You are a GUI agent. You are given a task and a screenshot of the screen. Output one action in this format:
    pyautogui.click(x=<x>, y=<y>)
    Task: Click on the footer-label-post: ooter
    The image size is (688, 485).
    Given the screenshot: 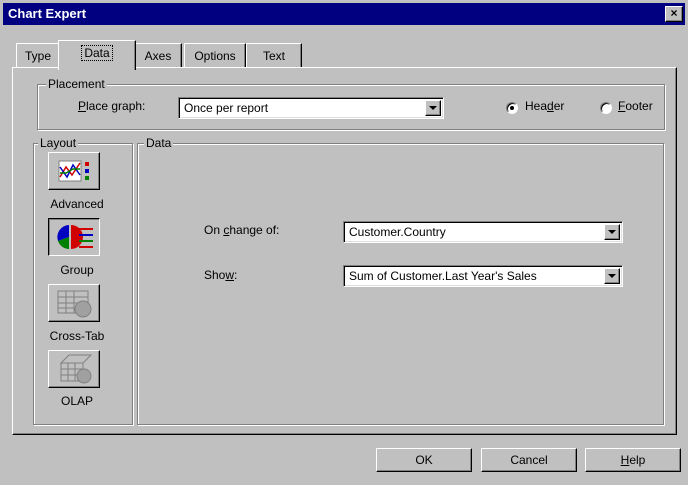 What is the action you would take?
    pyautogui.click(x=639, y=106)
    